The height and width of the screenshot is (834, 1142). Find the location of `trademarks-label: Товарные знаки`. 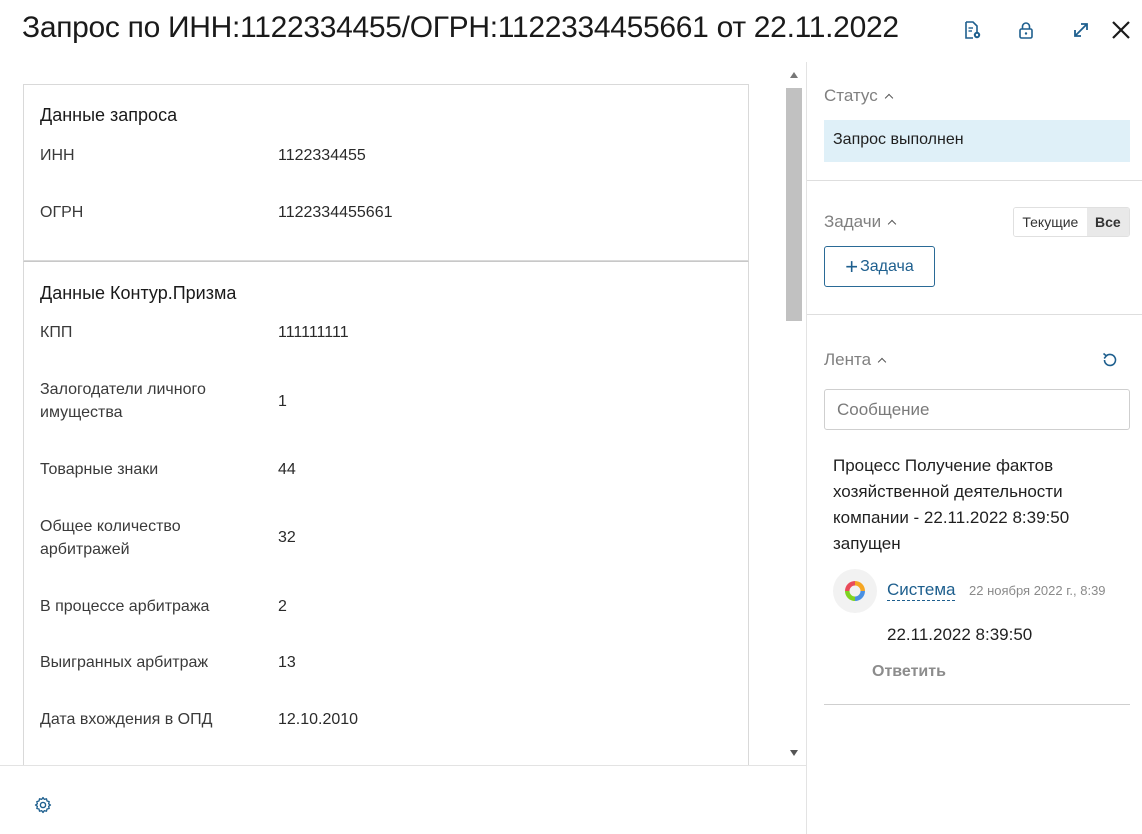

trademarks-label: Товарные знаки is located at coordinates (99, 469).